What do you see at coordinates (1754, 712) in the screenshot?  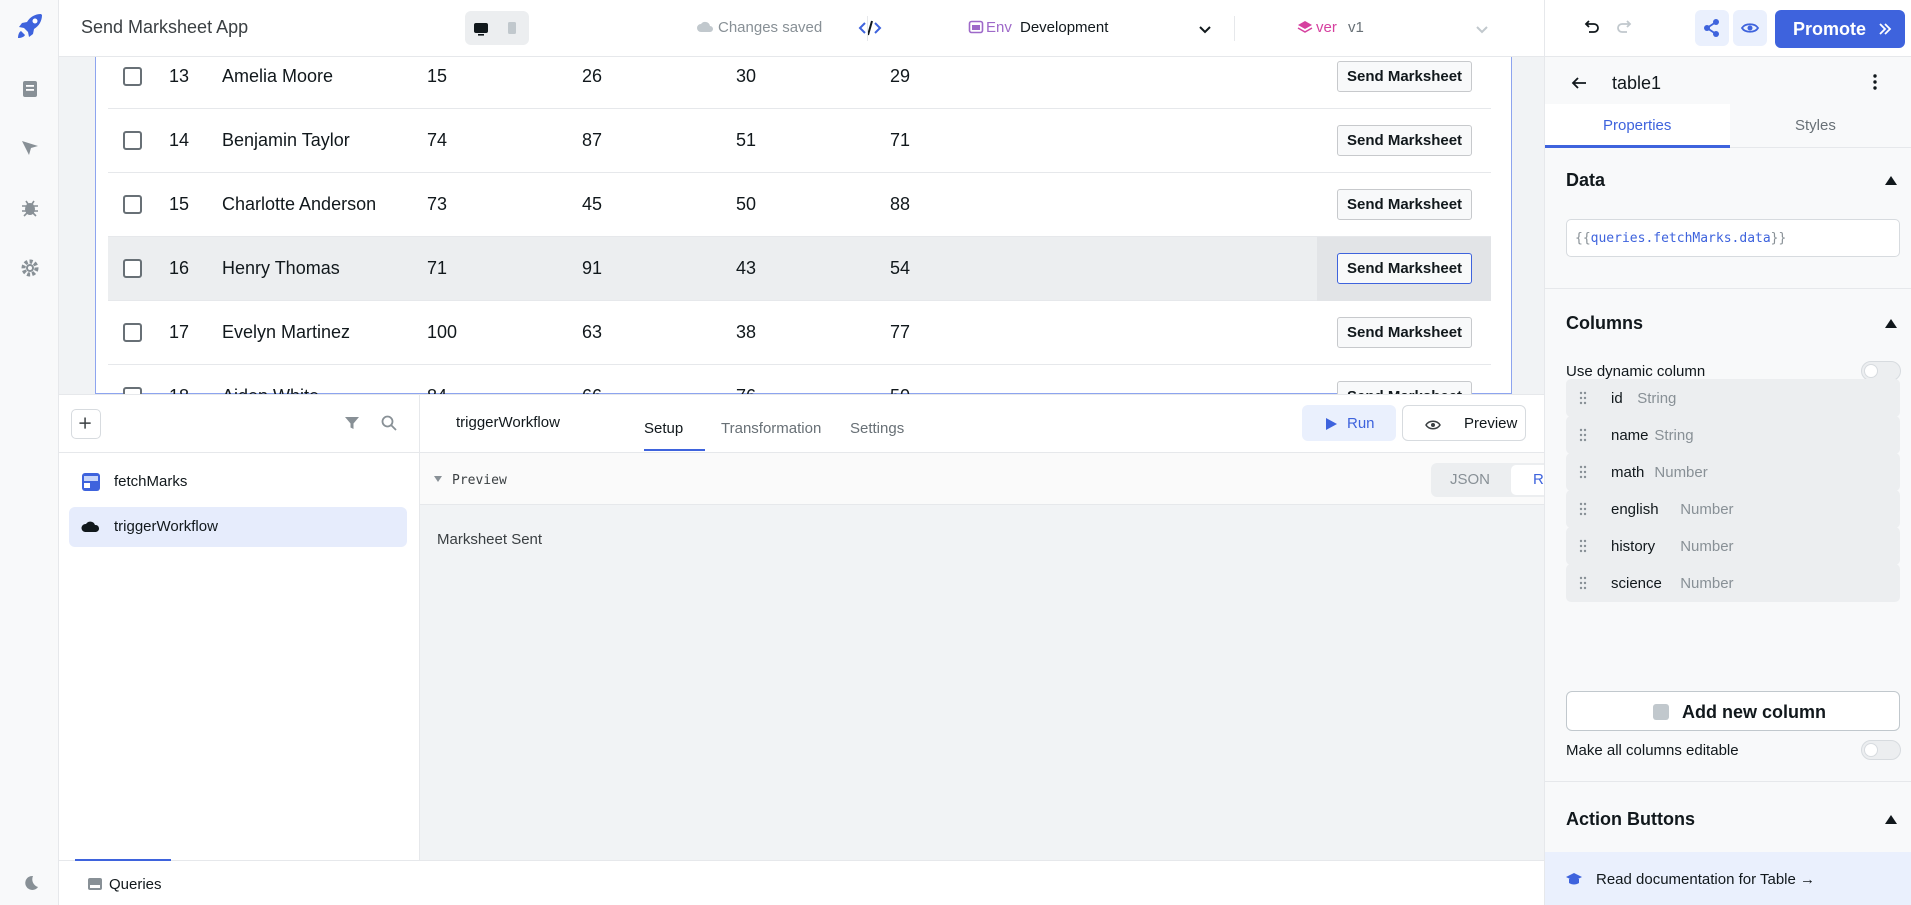 I see `add-column-label: Add new column` at bounding box center [1754, 712].